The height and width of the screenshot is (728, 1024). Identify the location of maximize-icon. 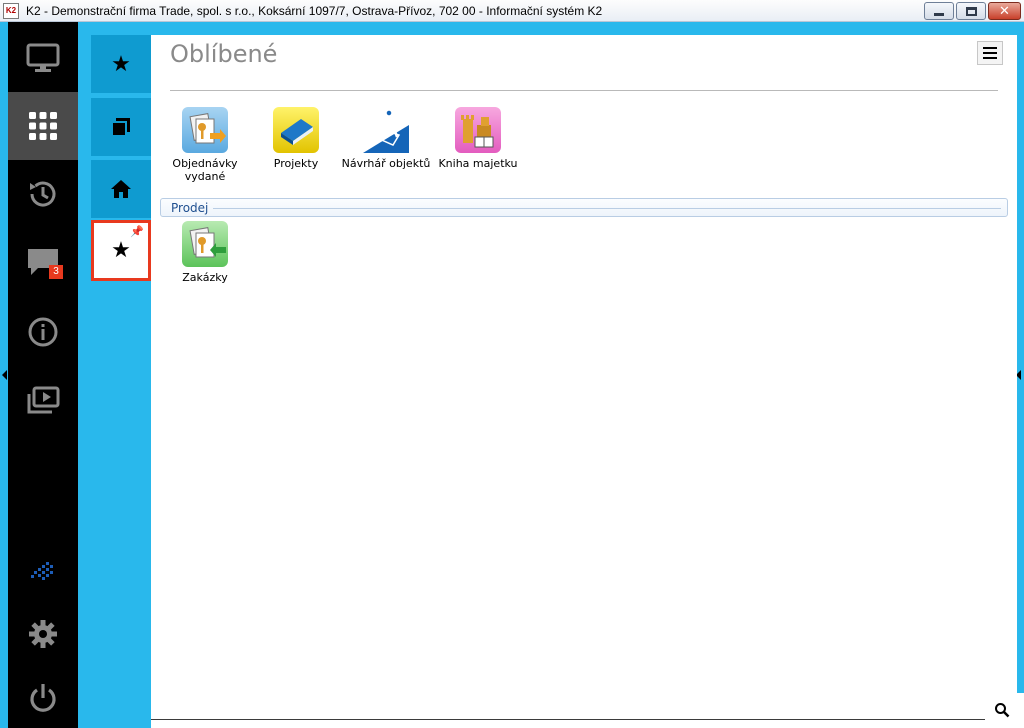
(971, 11).